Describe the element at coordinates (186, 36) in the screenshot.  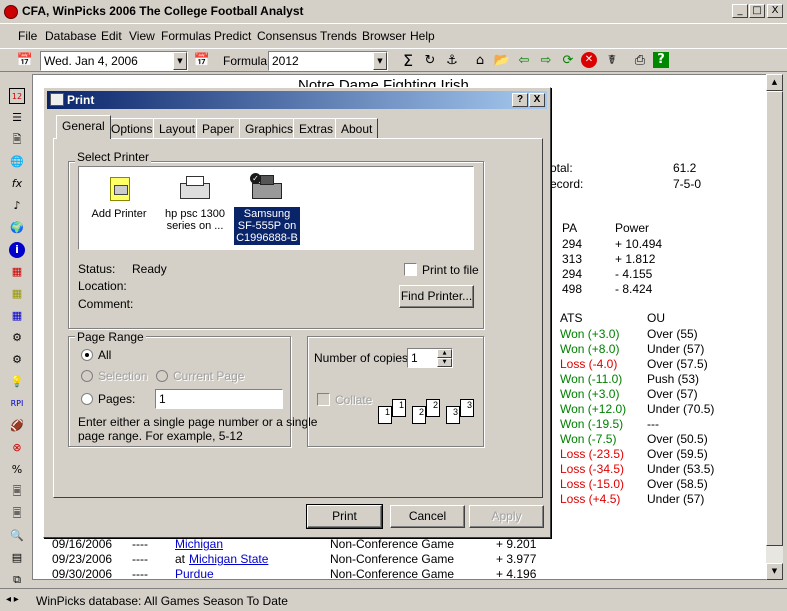
I see `menu-formulas: Formulas` at that location.